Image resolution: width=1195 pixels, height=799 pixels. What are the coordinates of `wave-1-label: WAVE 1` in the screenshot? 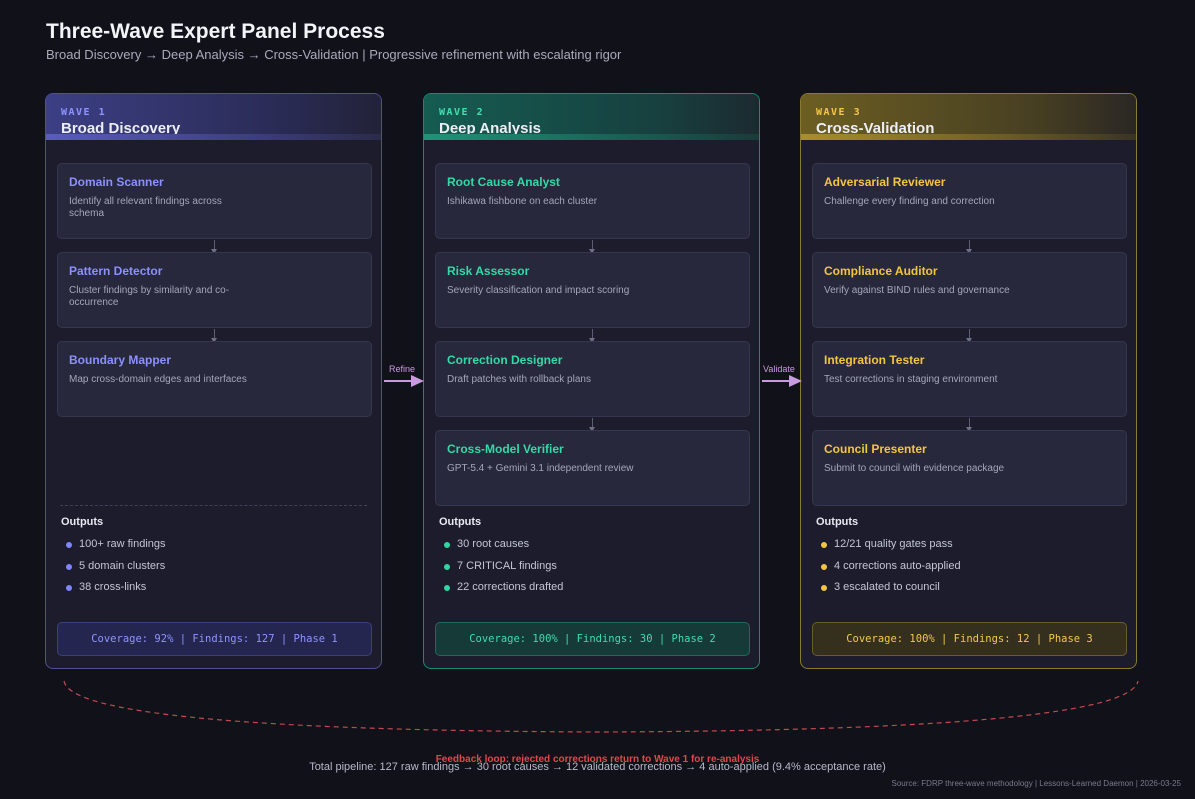 It's located at (84, 112).